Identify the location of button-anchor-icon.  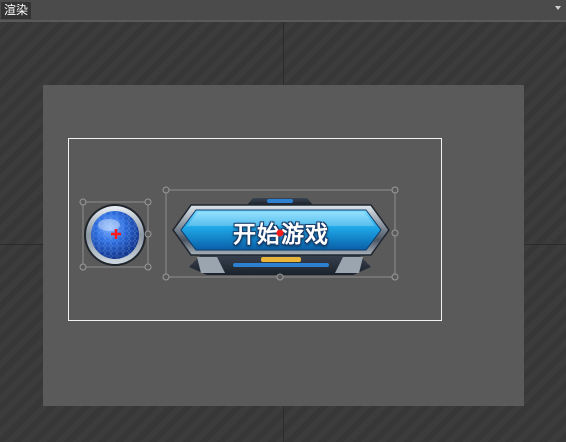
(280, 233).